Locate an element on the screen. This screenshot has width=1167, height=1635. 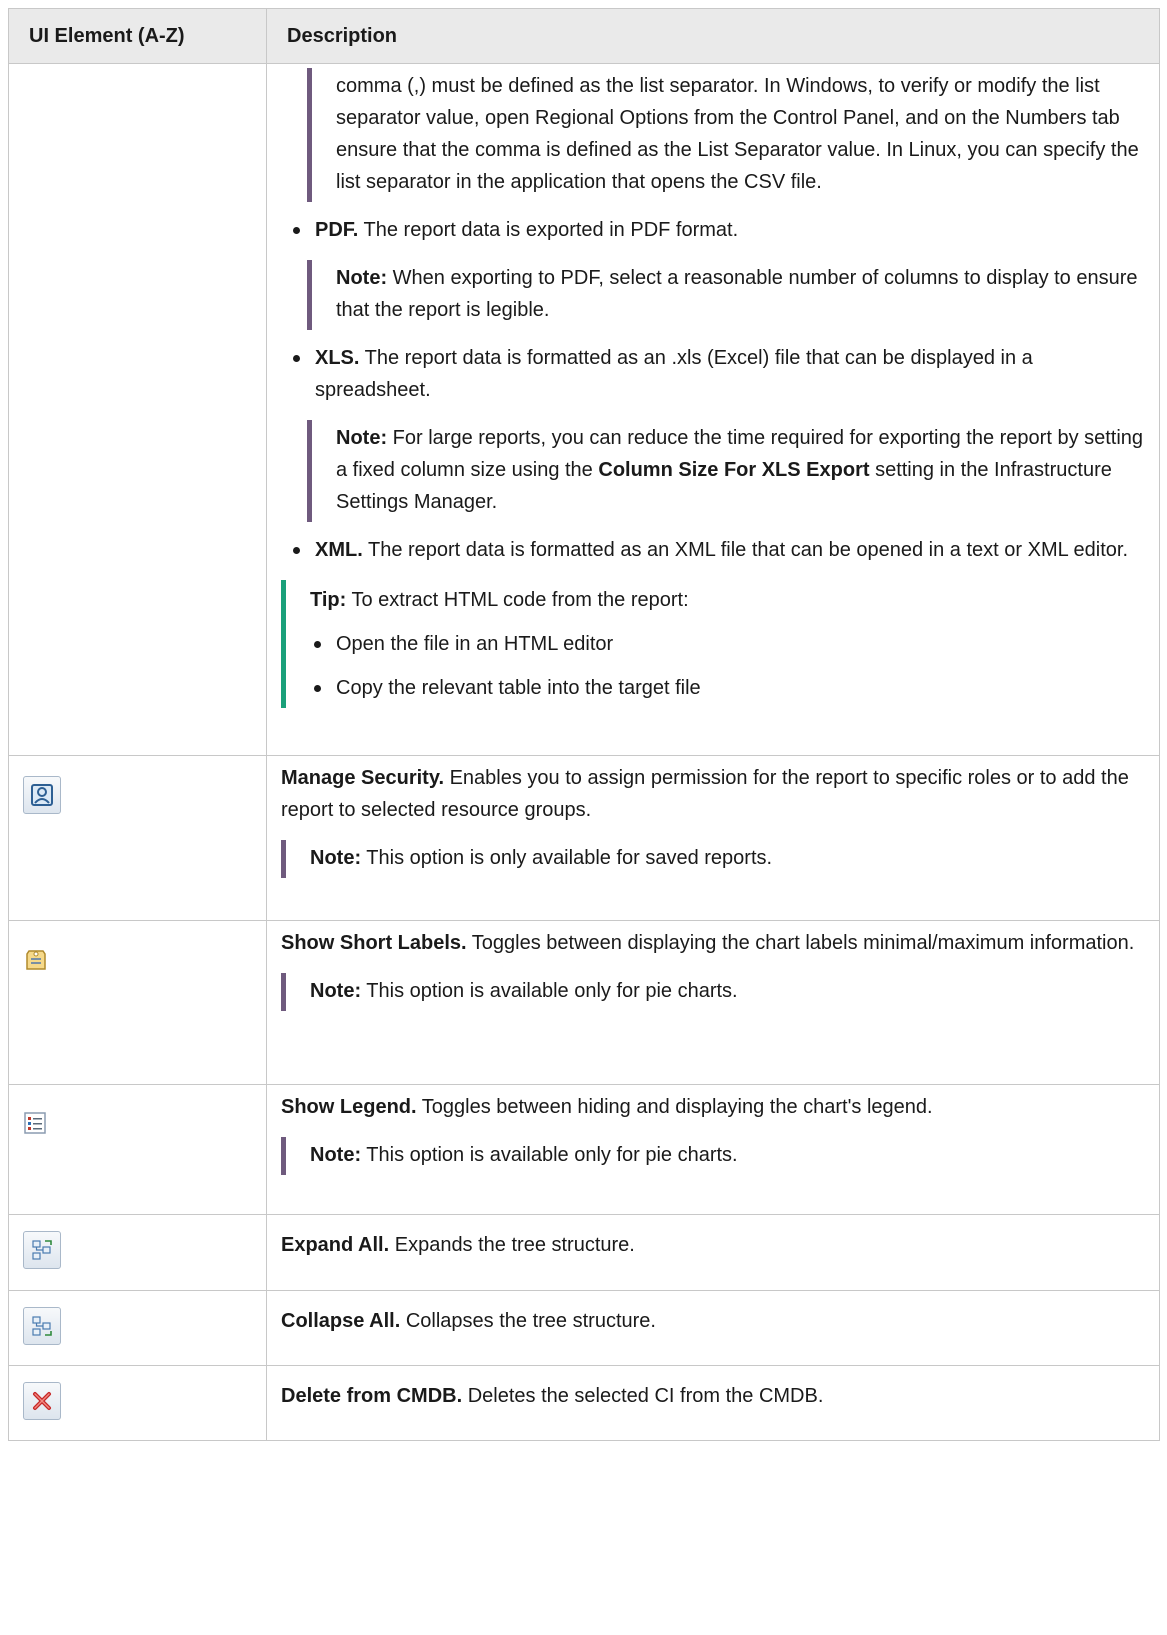
delete-icon is located at coordinates (42, 1401).